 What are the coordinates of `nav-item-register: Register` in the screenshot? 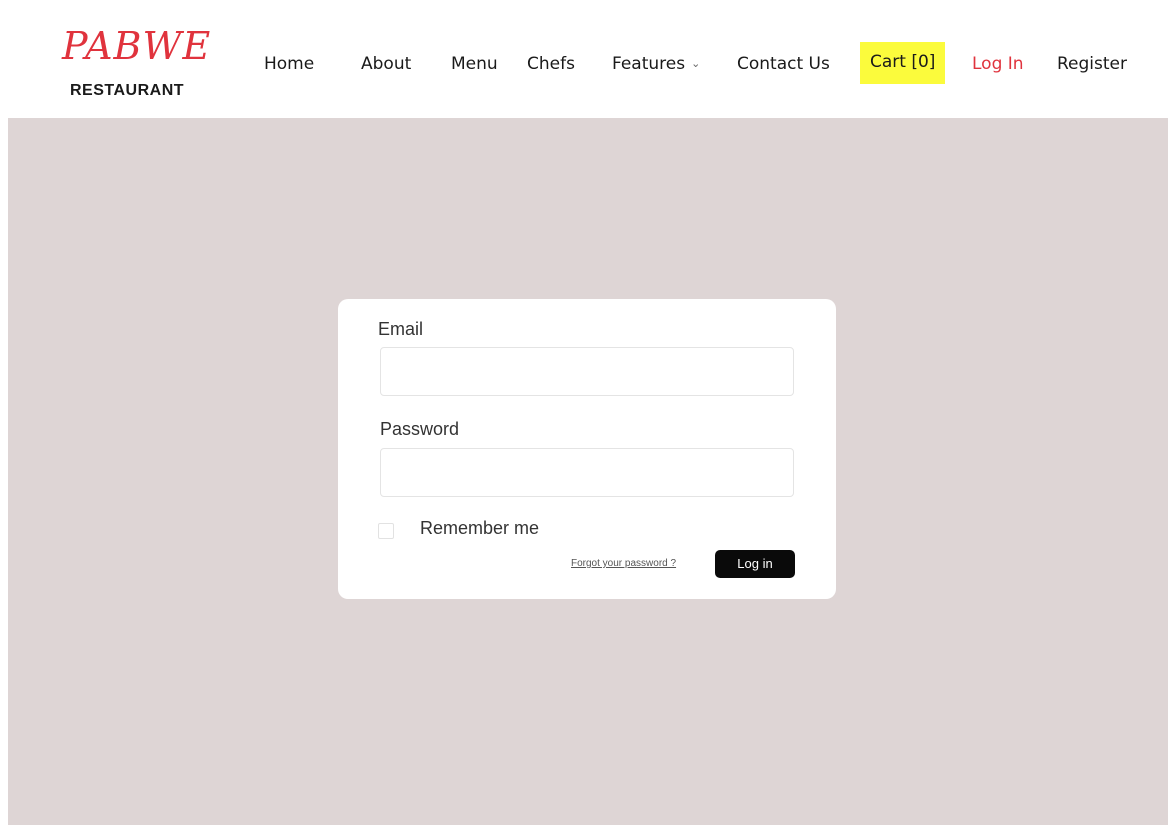 It's located at (1092, 64).